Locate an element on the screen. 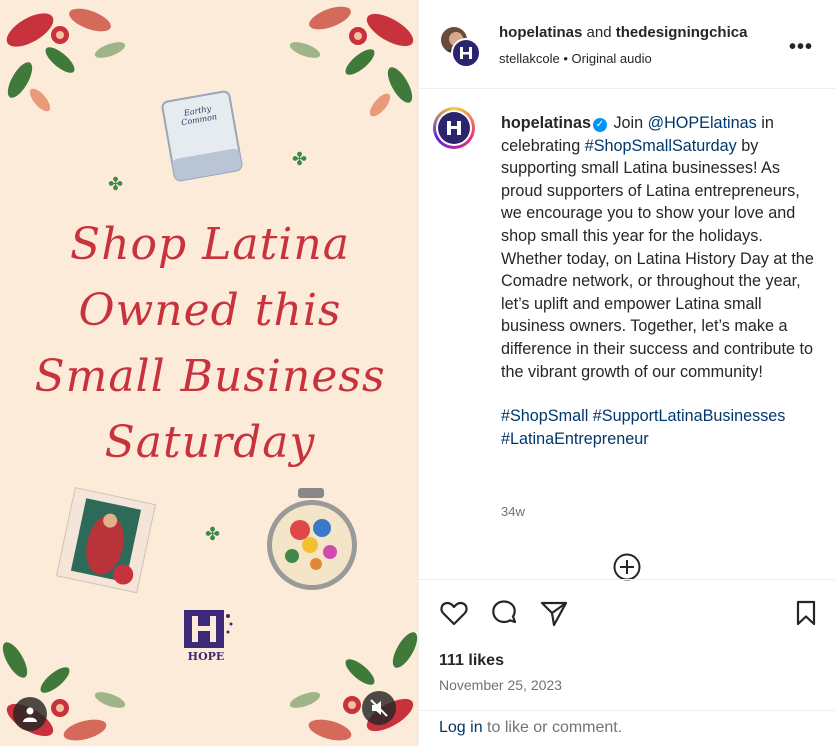  sticker-image is located at coordinates (106, 540).